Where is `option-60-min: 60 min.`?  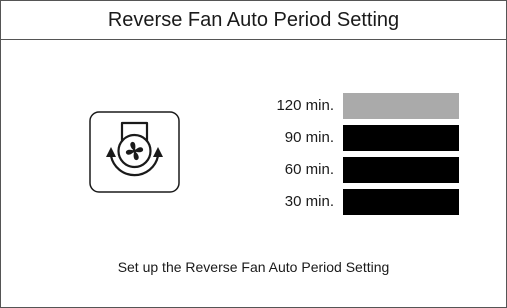 option-60-min: 60 min. is located at coordinates (330, 170).